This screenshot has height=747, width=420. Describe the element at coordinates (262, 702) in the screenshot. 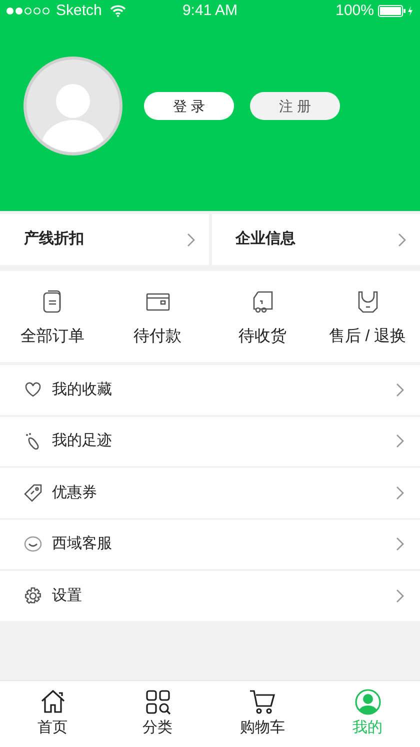

I see `cart-icon` at that location.